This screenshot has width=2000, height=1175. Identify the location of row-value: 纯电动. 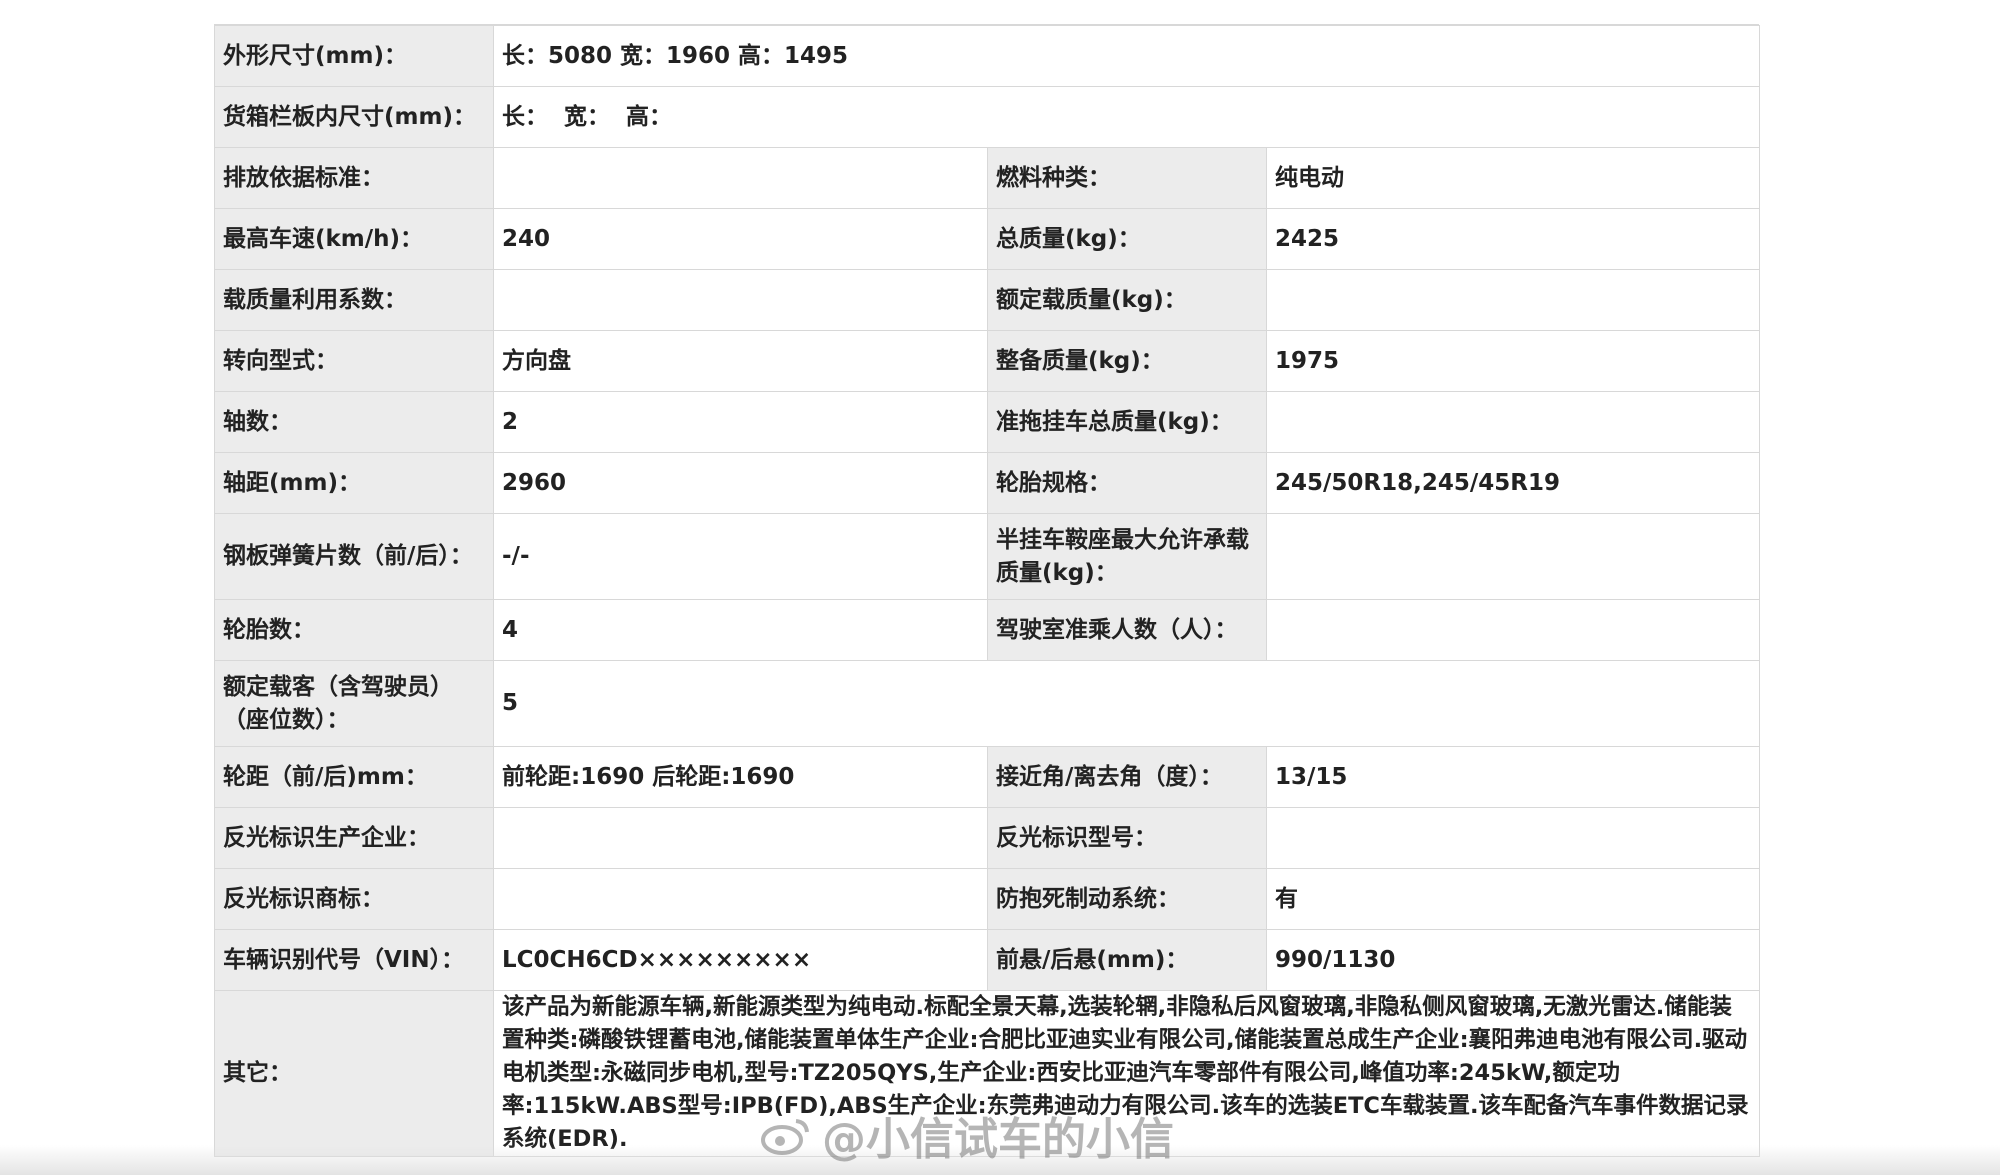
(1513, 178).